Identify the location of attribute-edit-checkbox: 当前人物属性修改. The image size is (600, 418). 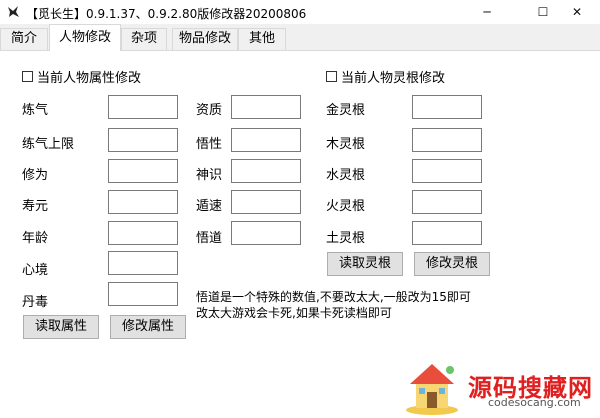
(81, 76).